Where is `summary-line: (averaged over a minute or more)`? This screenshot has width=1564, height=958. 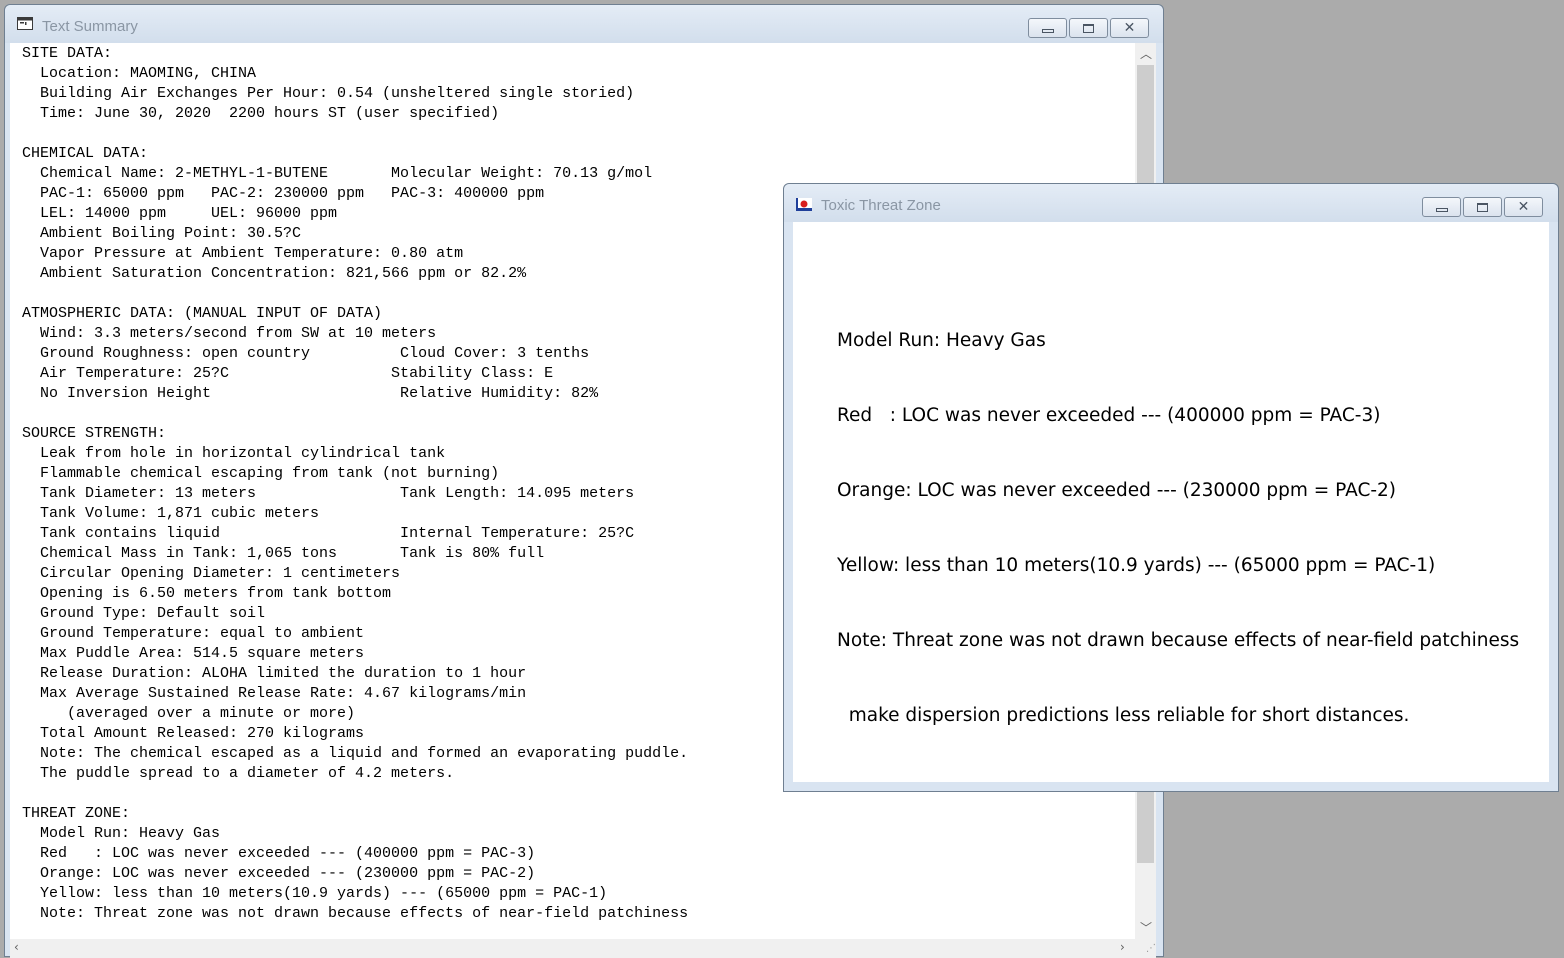
summary-line: (averaged over a minute or more) is located at coordinates (189, 713).